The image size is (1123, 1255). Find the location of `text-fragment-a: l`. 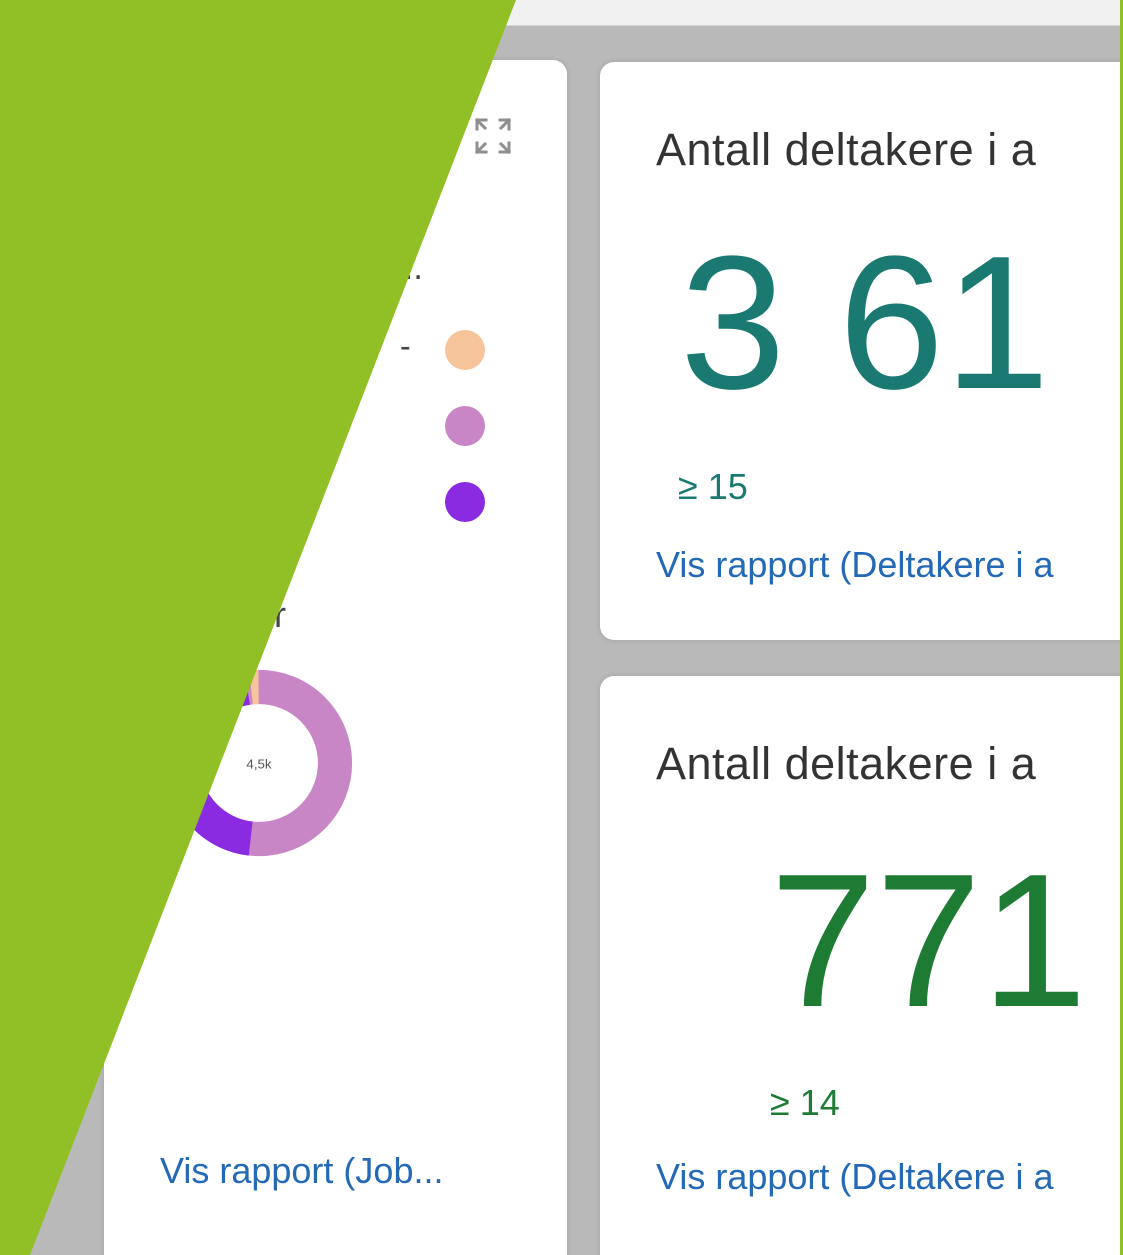

text-fragment-a: l is located at coordinates (278, 550).